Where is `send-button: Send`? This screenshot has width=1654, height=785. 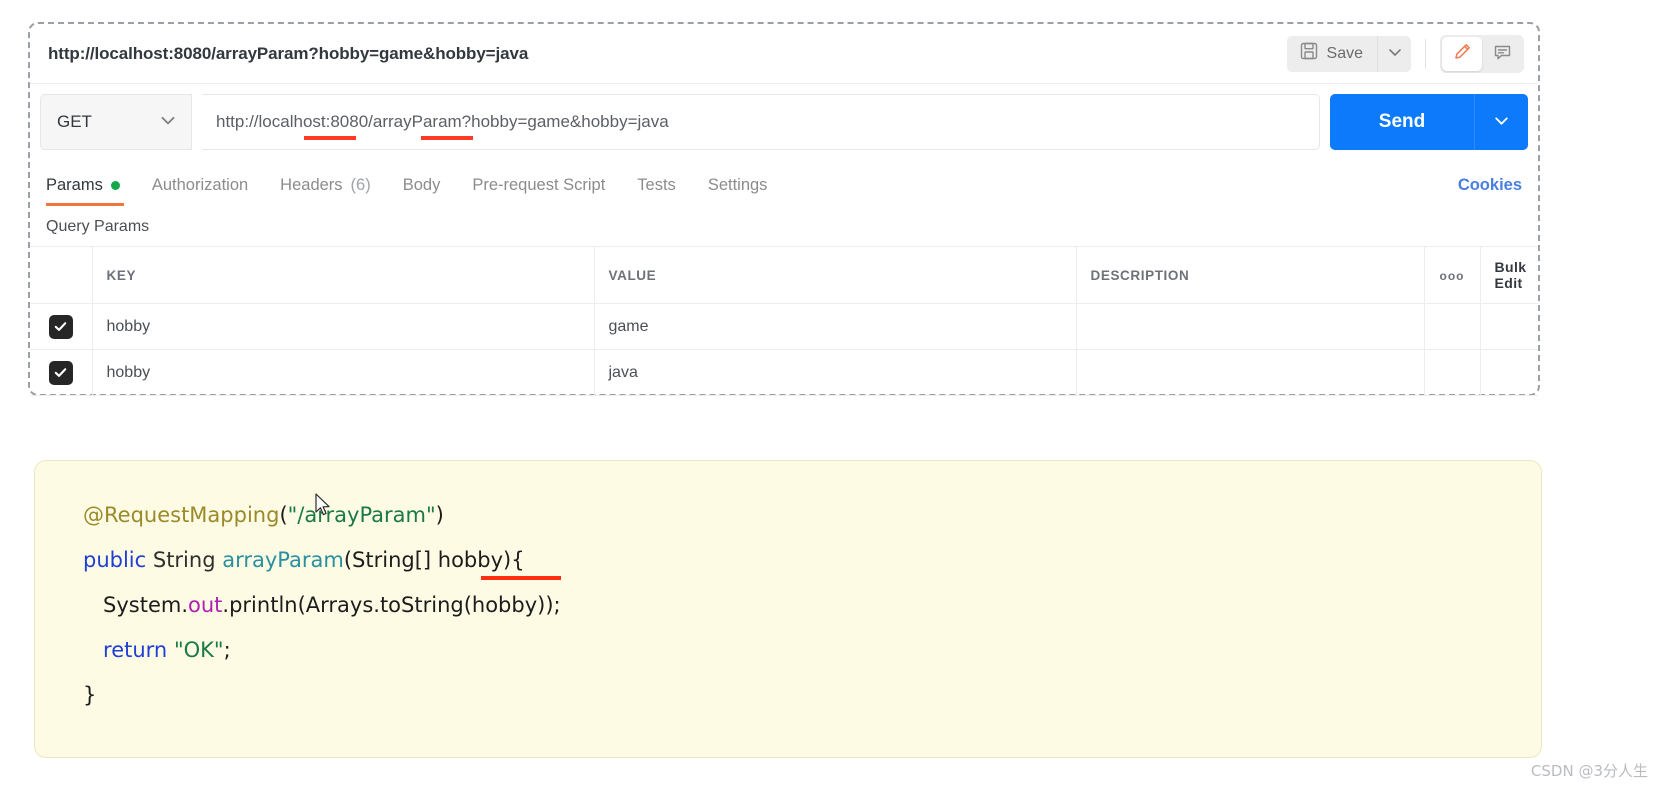 send-button: Send is located at coordinates (1402, 122).